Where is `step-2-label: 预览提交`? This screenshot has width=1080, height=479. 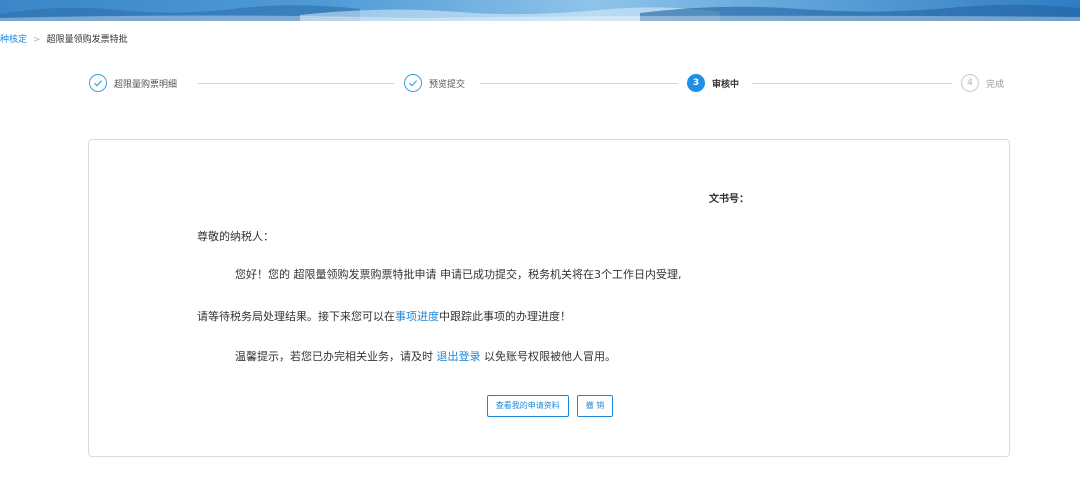
step-2-label: 预览提交 is located at coordinates (447, 84).